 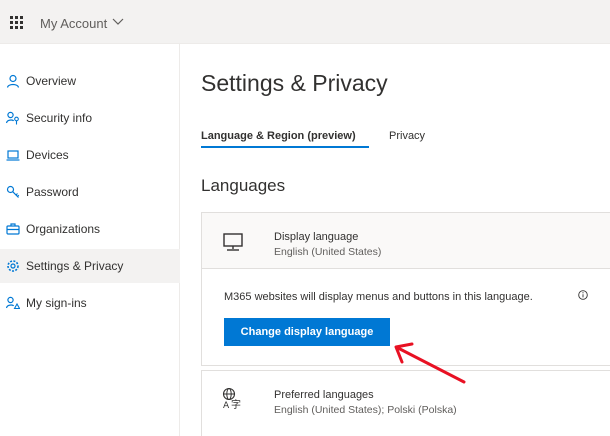 I want to click on gear-icon, so click(x=13, y=266).